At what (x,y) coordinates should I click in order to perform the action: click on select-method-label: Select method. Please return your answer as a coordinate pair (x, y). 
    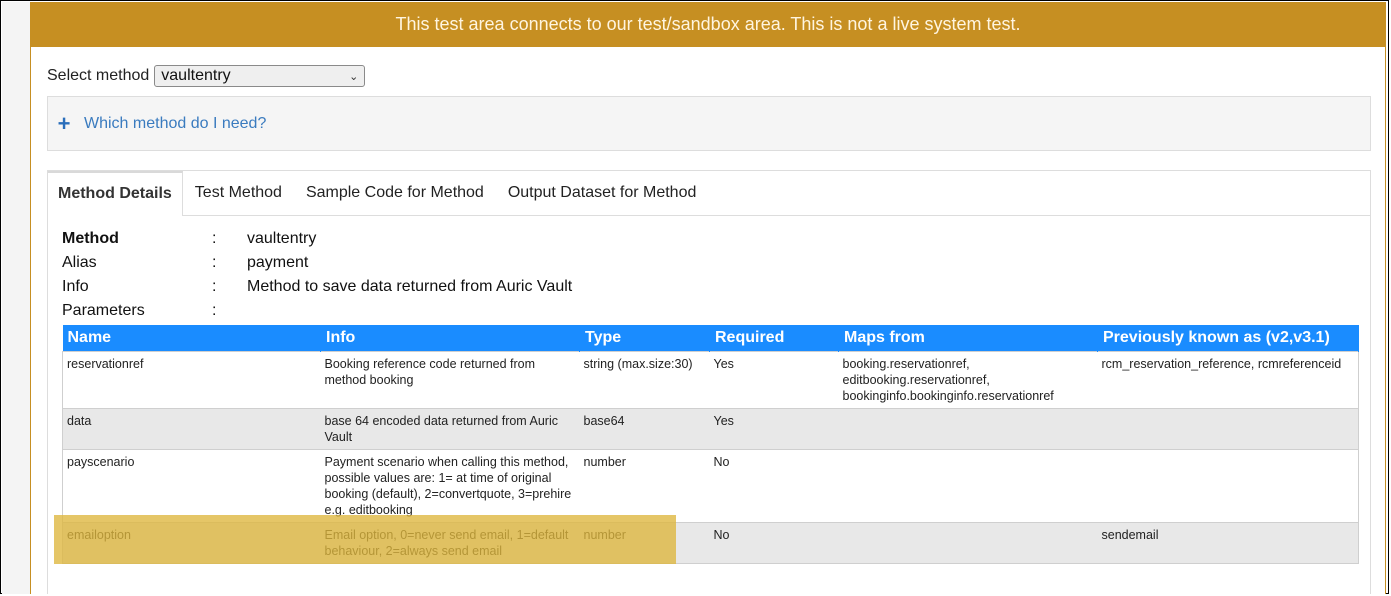
    Looking at the image, I should click on (98, 75).